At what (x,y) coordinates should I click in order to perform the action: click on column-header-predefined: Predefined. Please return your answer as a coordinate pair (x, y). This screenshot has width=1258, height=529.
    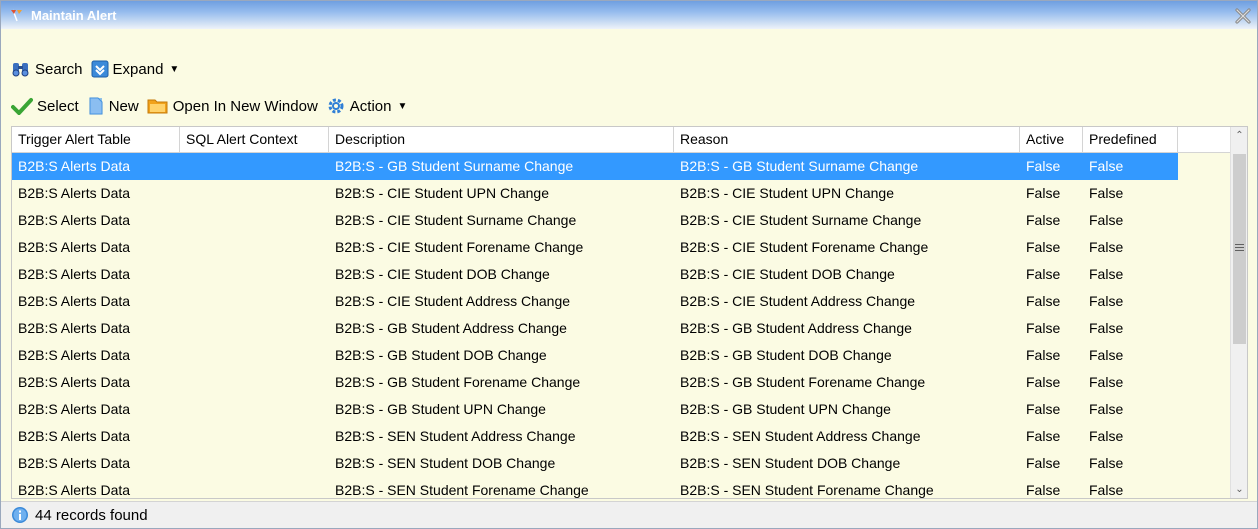
    Looking at the image, I should click on (1130, 140).